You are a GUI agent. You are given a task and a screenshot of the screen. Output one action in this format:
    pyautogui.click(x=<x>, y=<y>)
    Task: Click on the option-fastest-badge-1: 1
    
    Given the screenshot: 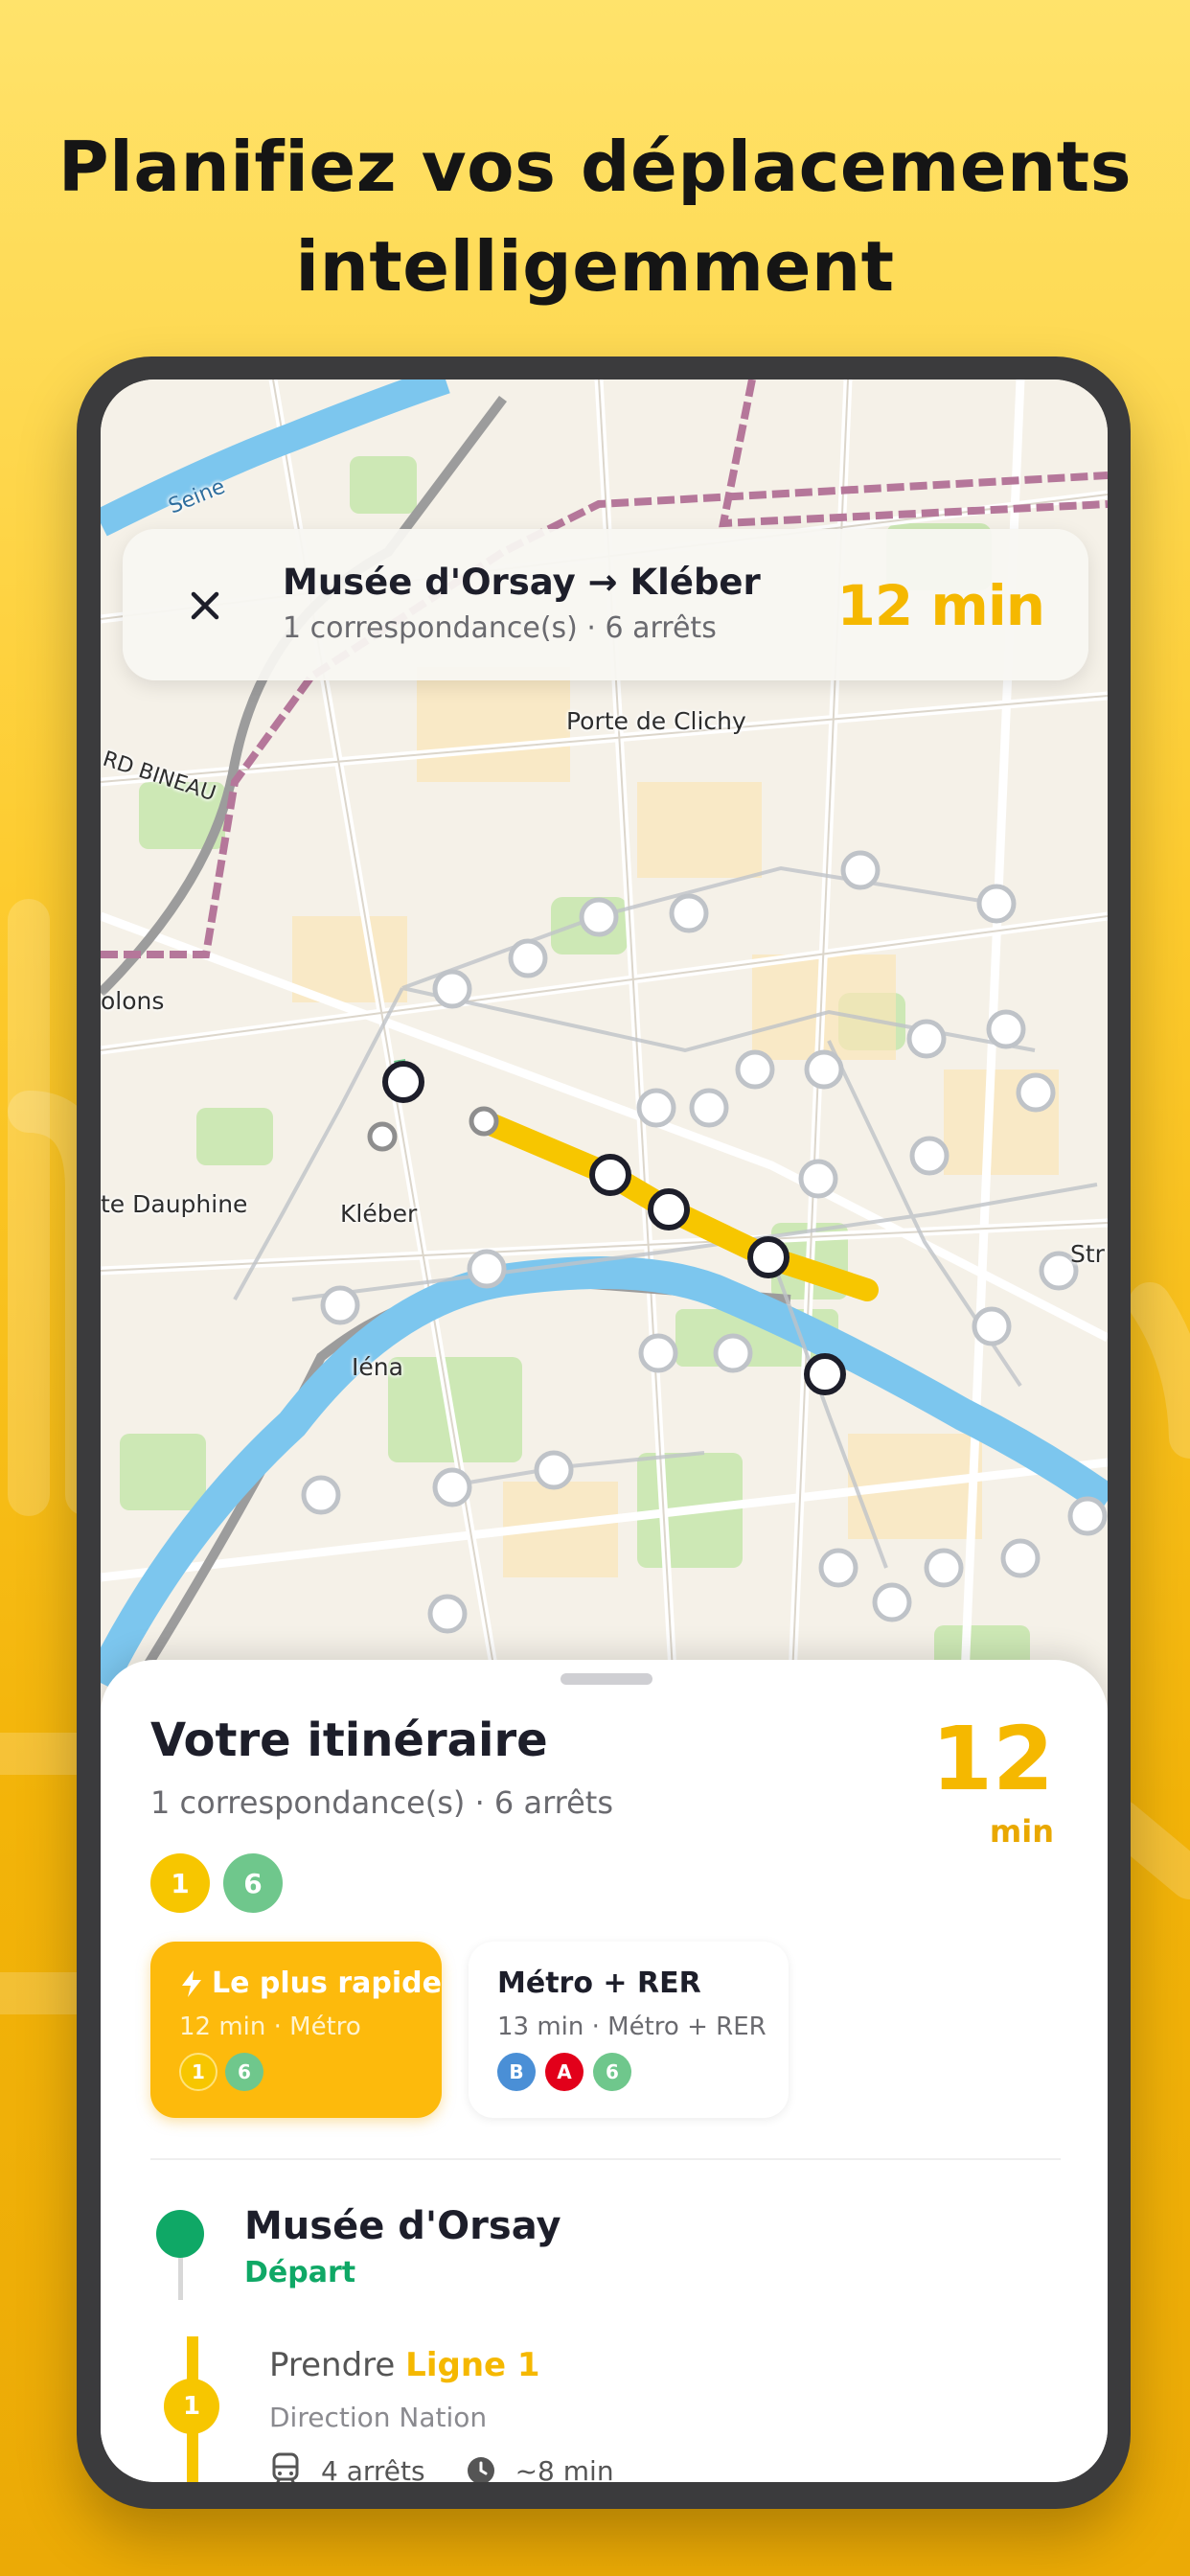 What is the action you would take?
    pyautogui.click(x=198, y=2072)
    